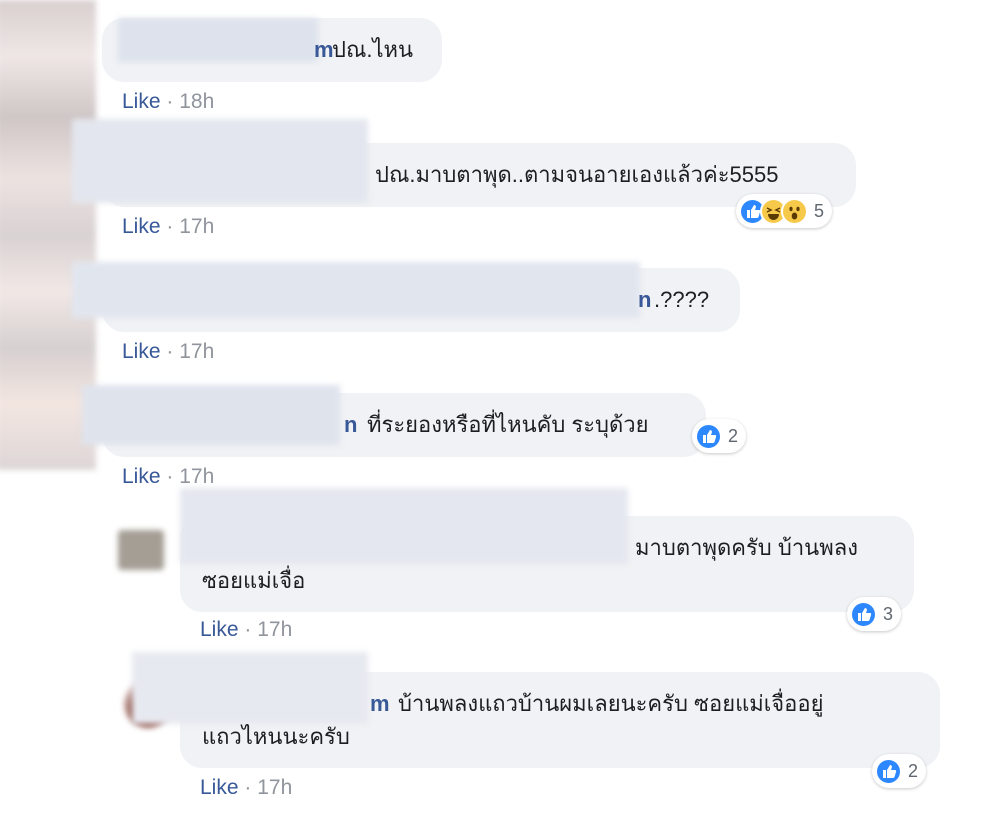 The width and height of the screenshot is (1000, 826). Describe the element at coordinates (141, 550) in the screenshot. I see `reply-avatar` at that location.